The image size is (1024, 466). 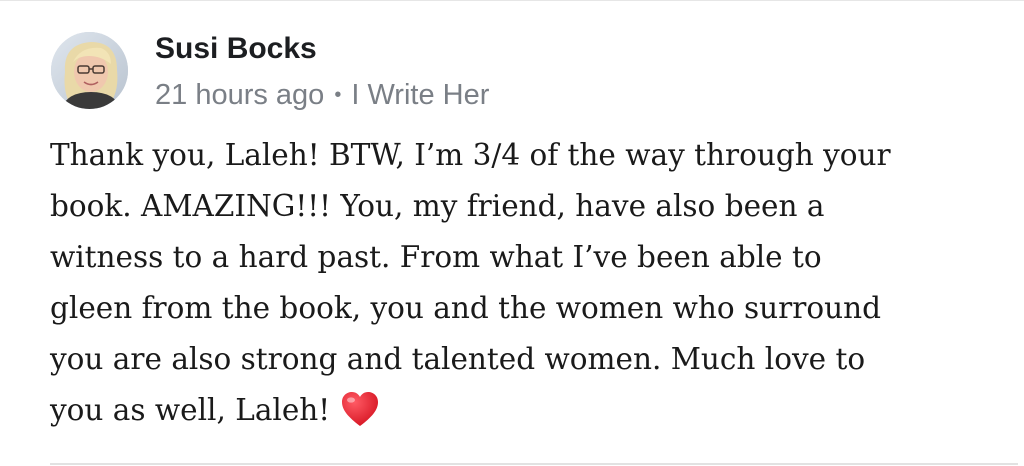 I want to click on avatar, so click(x=89, y=70).